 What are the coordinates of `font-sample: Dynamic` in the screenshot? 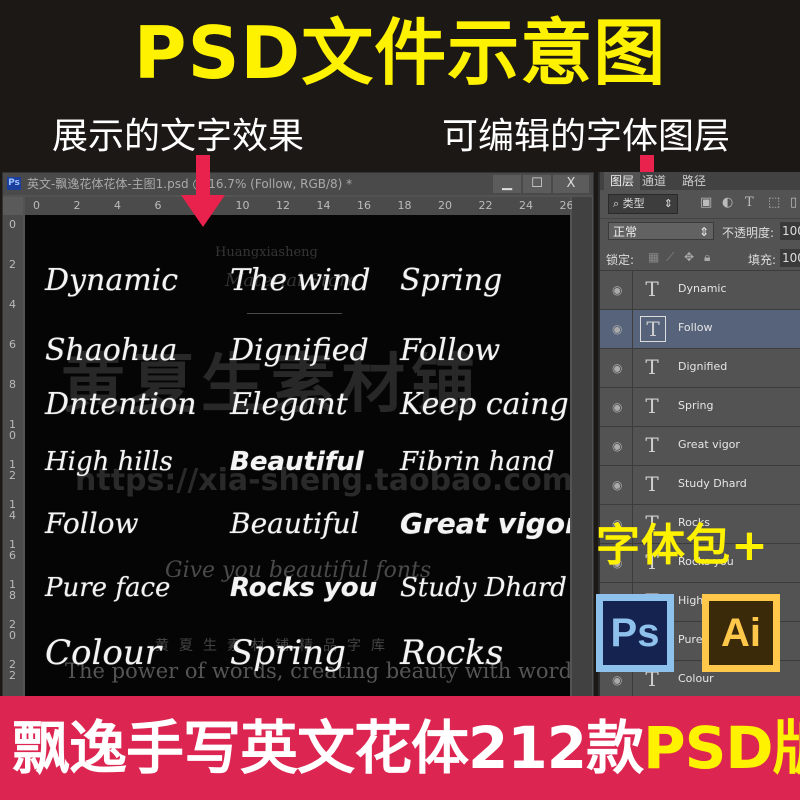 It's located at (112, 280).